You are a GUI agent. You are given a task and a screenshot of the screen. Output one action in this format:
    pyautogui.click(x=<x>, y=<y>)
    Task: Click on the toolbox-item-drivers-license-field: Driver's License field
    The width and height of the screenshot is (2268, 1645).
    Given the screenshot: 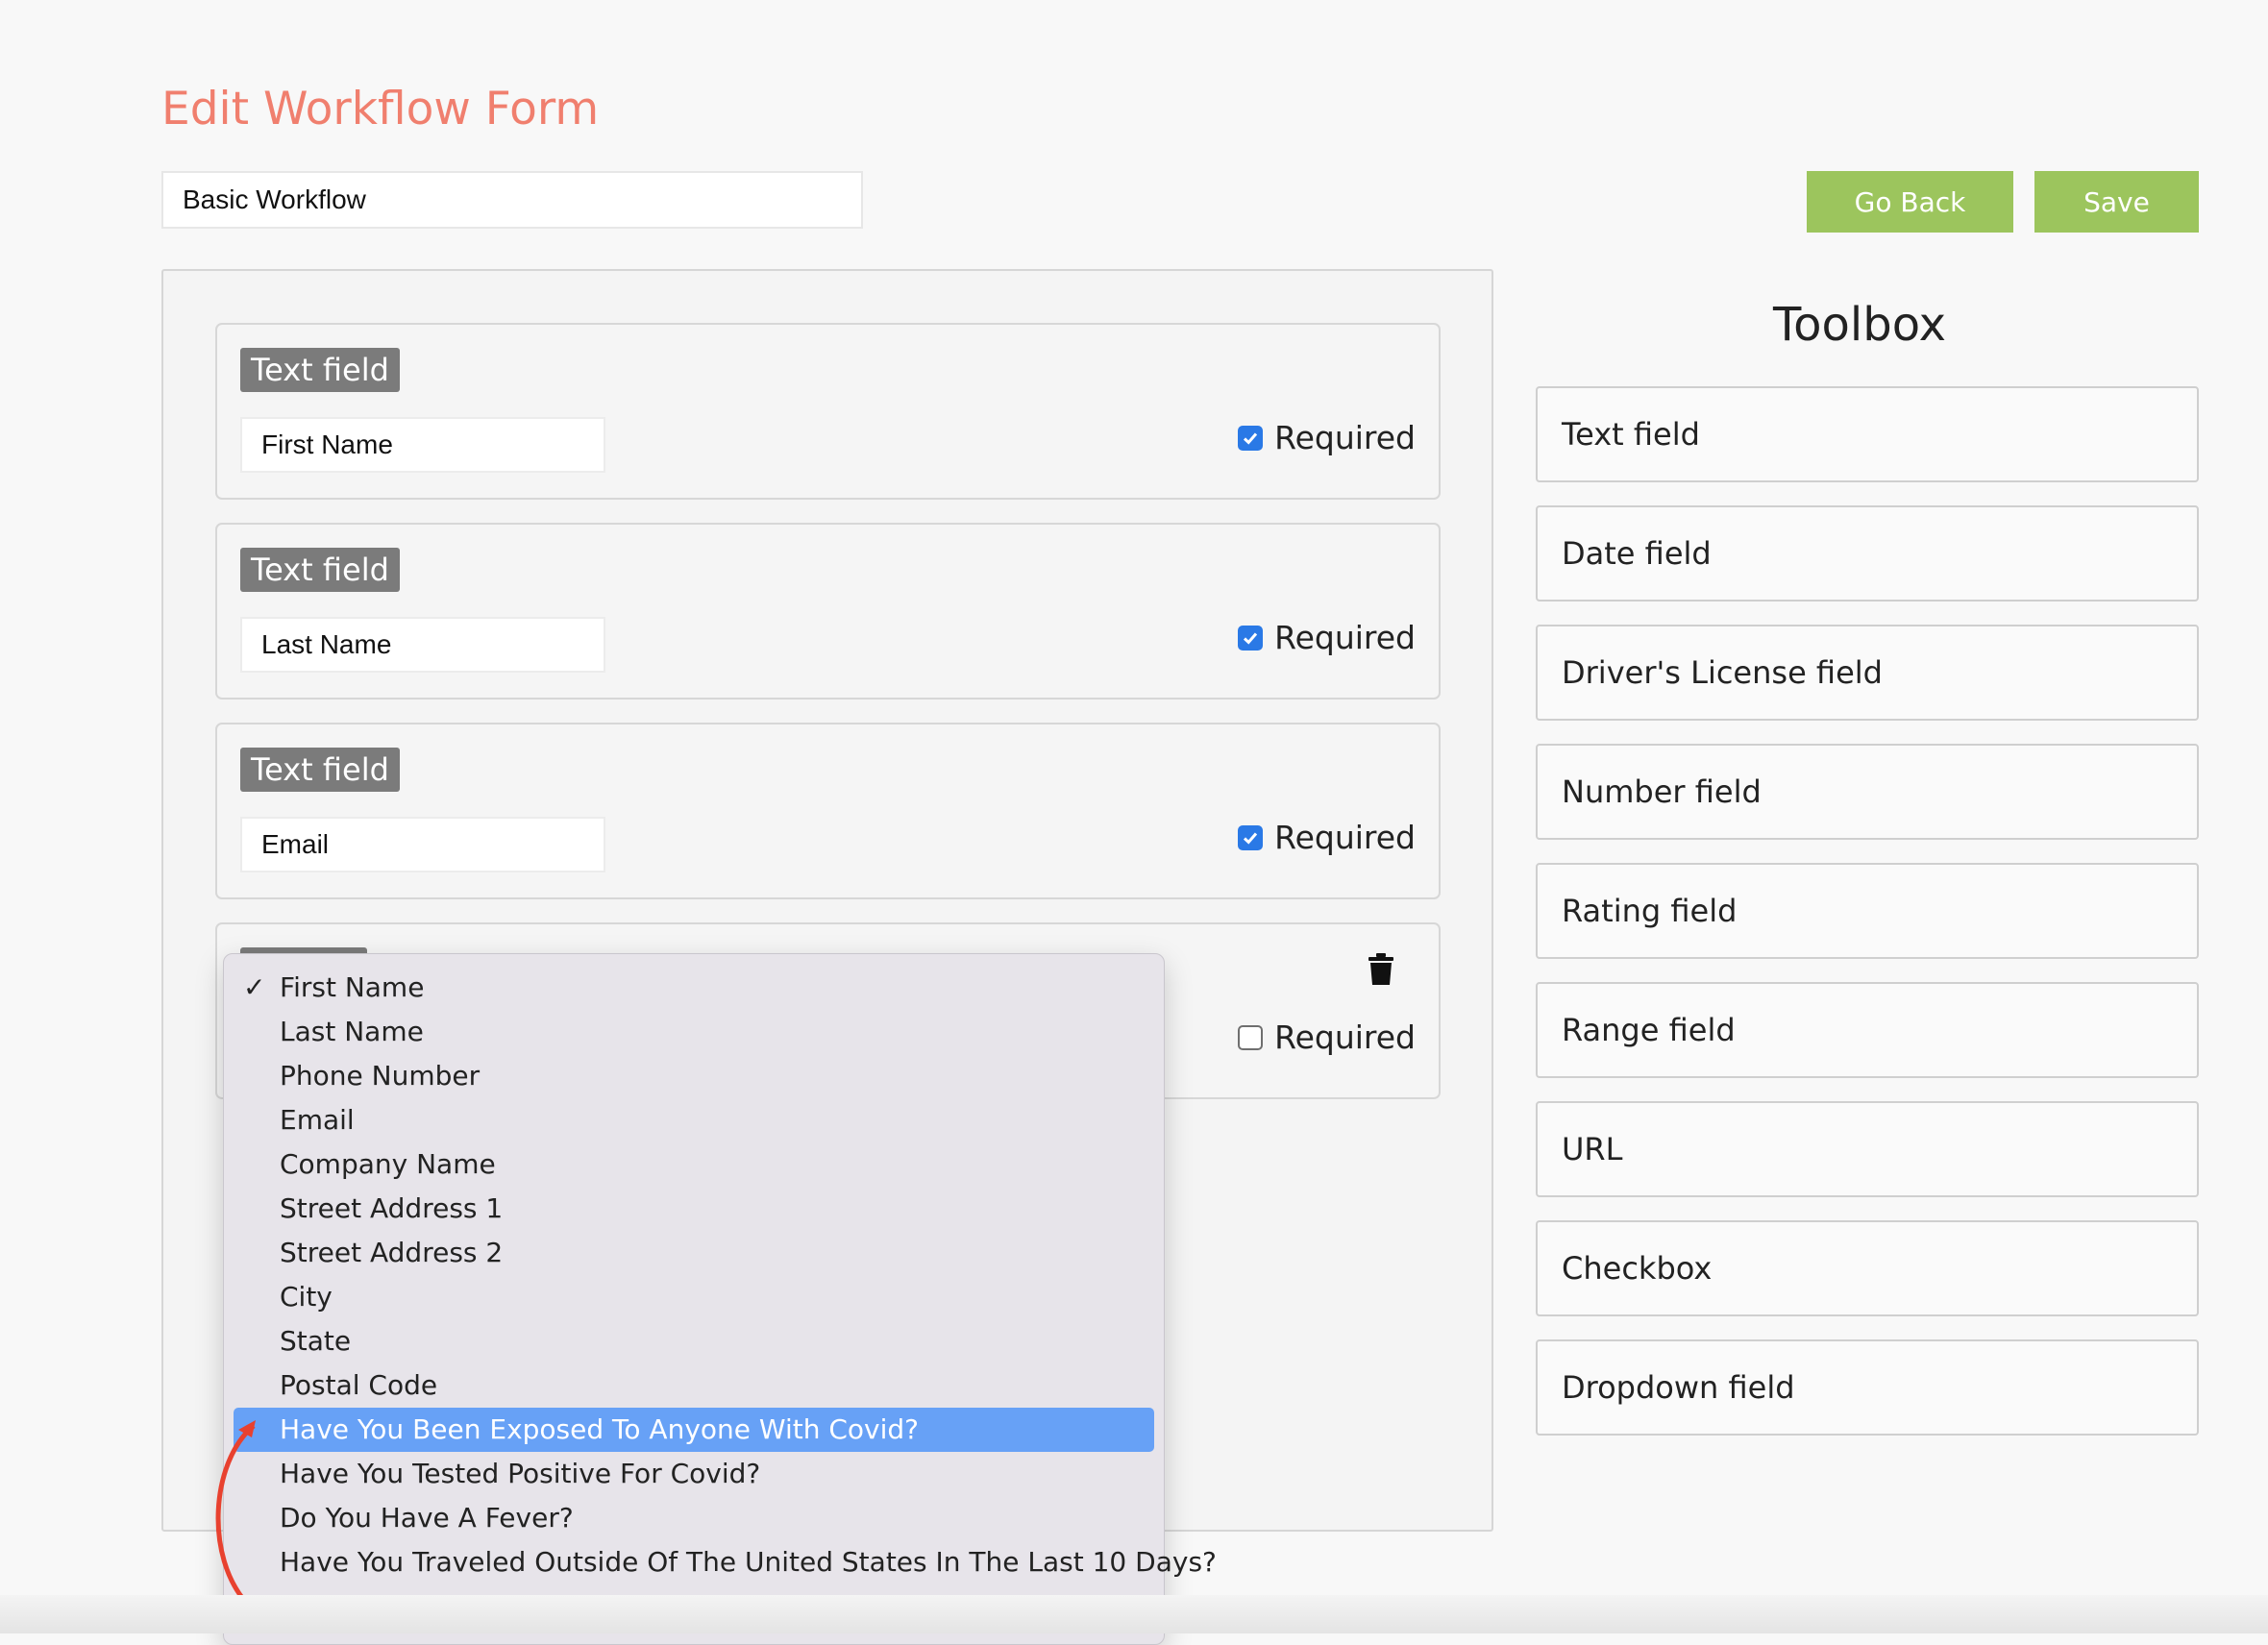 What is the action you would take?
    pyautogui.click(x=1867, y=673)
    